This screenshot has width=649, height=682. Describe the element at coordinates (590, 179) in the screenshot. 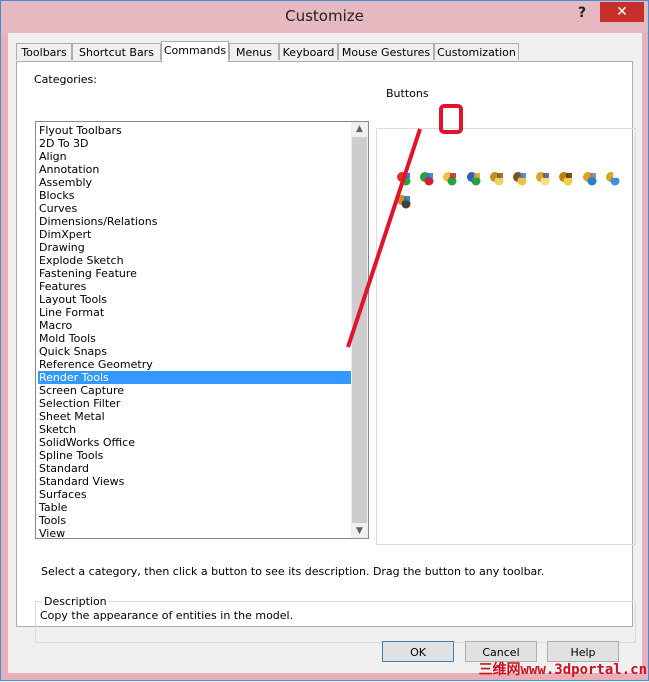

I see `render-options-icon` at that location.